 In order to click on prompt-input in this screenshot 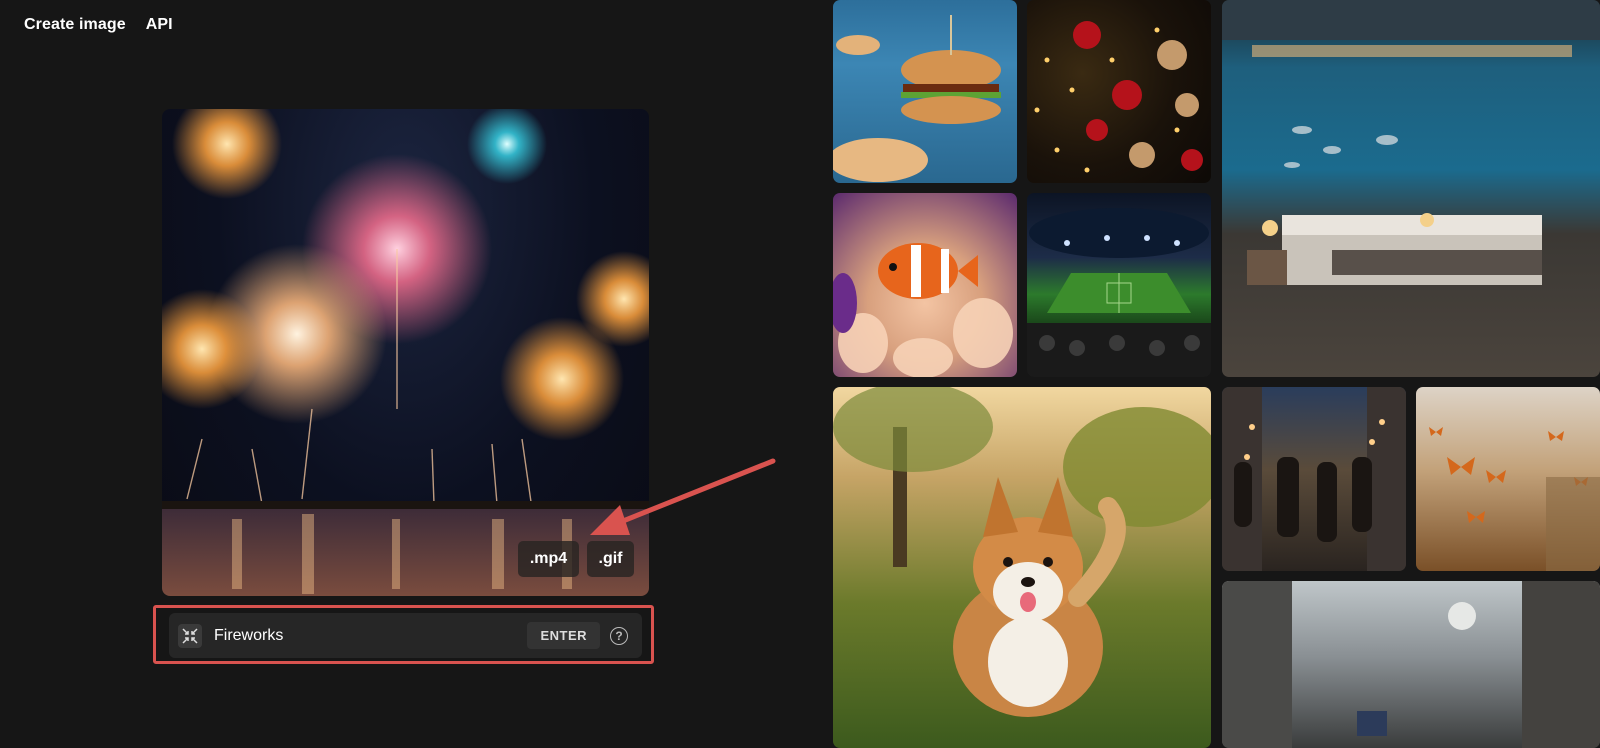, I will do `click(370, 635)`.